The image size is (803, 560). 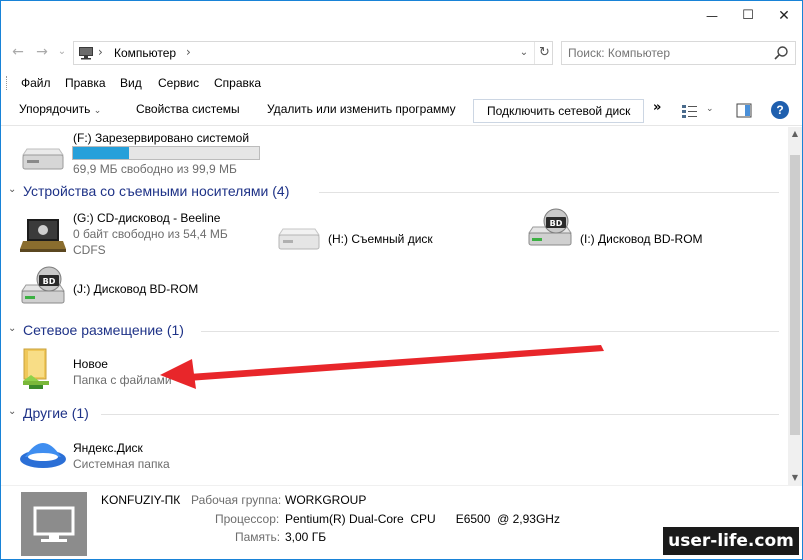 What do you see at coordinates (401, 15) in the screenshot?
I see `title-bar: — ☐ ✕` at bounding box center [401, 15].